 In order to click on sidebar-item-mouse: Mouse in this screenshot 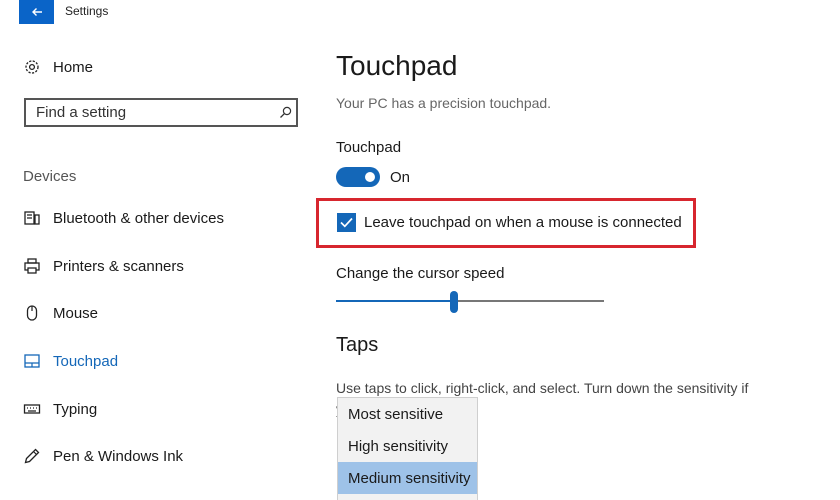, I will do `click(60, 313)`.